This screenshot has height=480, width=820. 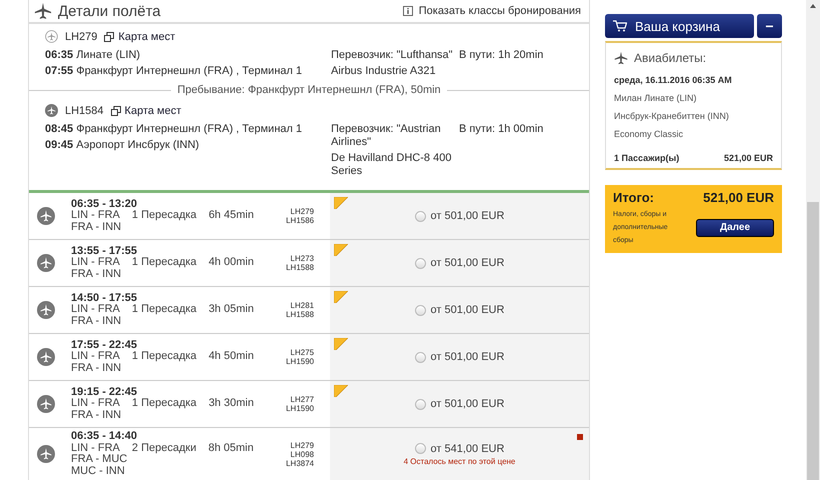 What do you see at coordinates (384, 71) in the screenshot?
I see `aircraft-text: Airbus Industrie A321` at bounding box center [384, 71].